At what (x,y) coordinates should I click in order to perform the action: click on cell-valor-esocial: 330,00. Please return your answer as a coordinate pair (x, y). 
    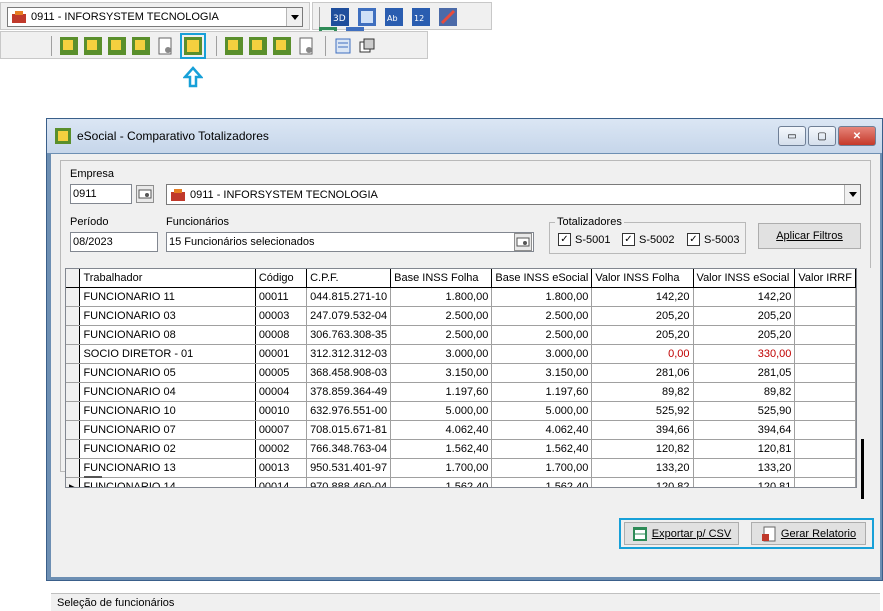
    Looking at the image, I should click on (744, 354).